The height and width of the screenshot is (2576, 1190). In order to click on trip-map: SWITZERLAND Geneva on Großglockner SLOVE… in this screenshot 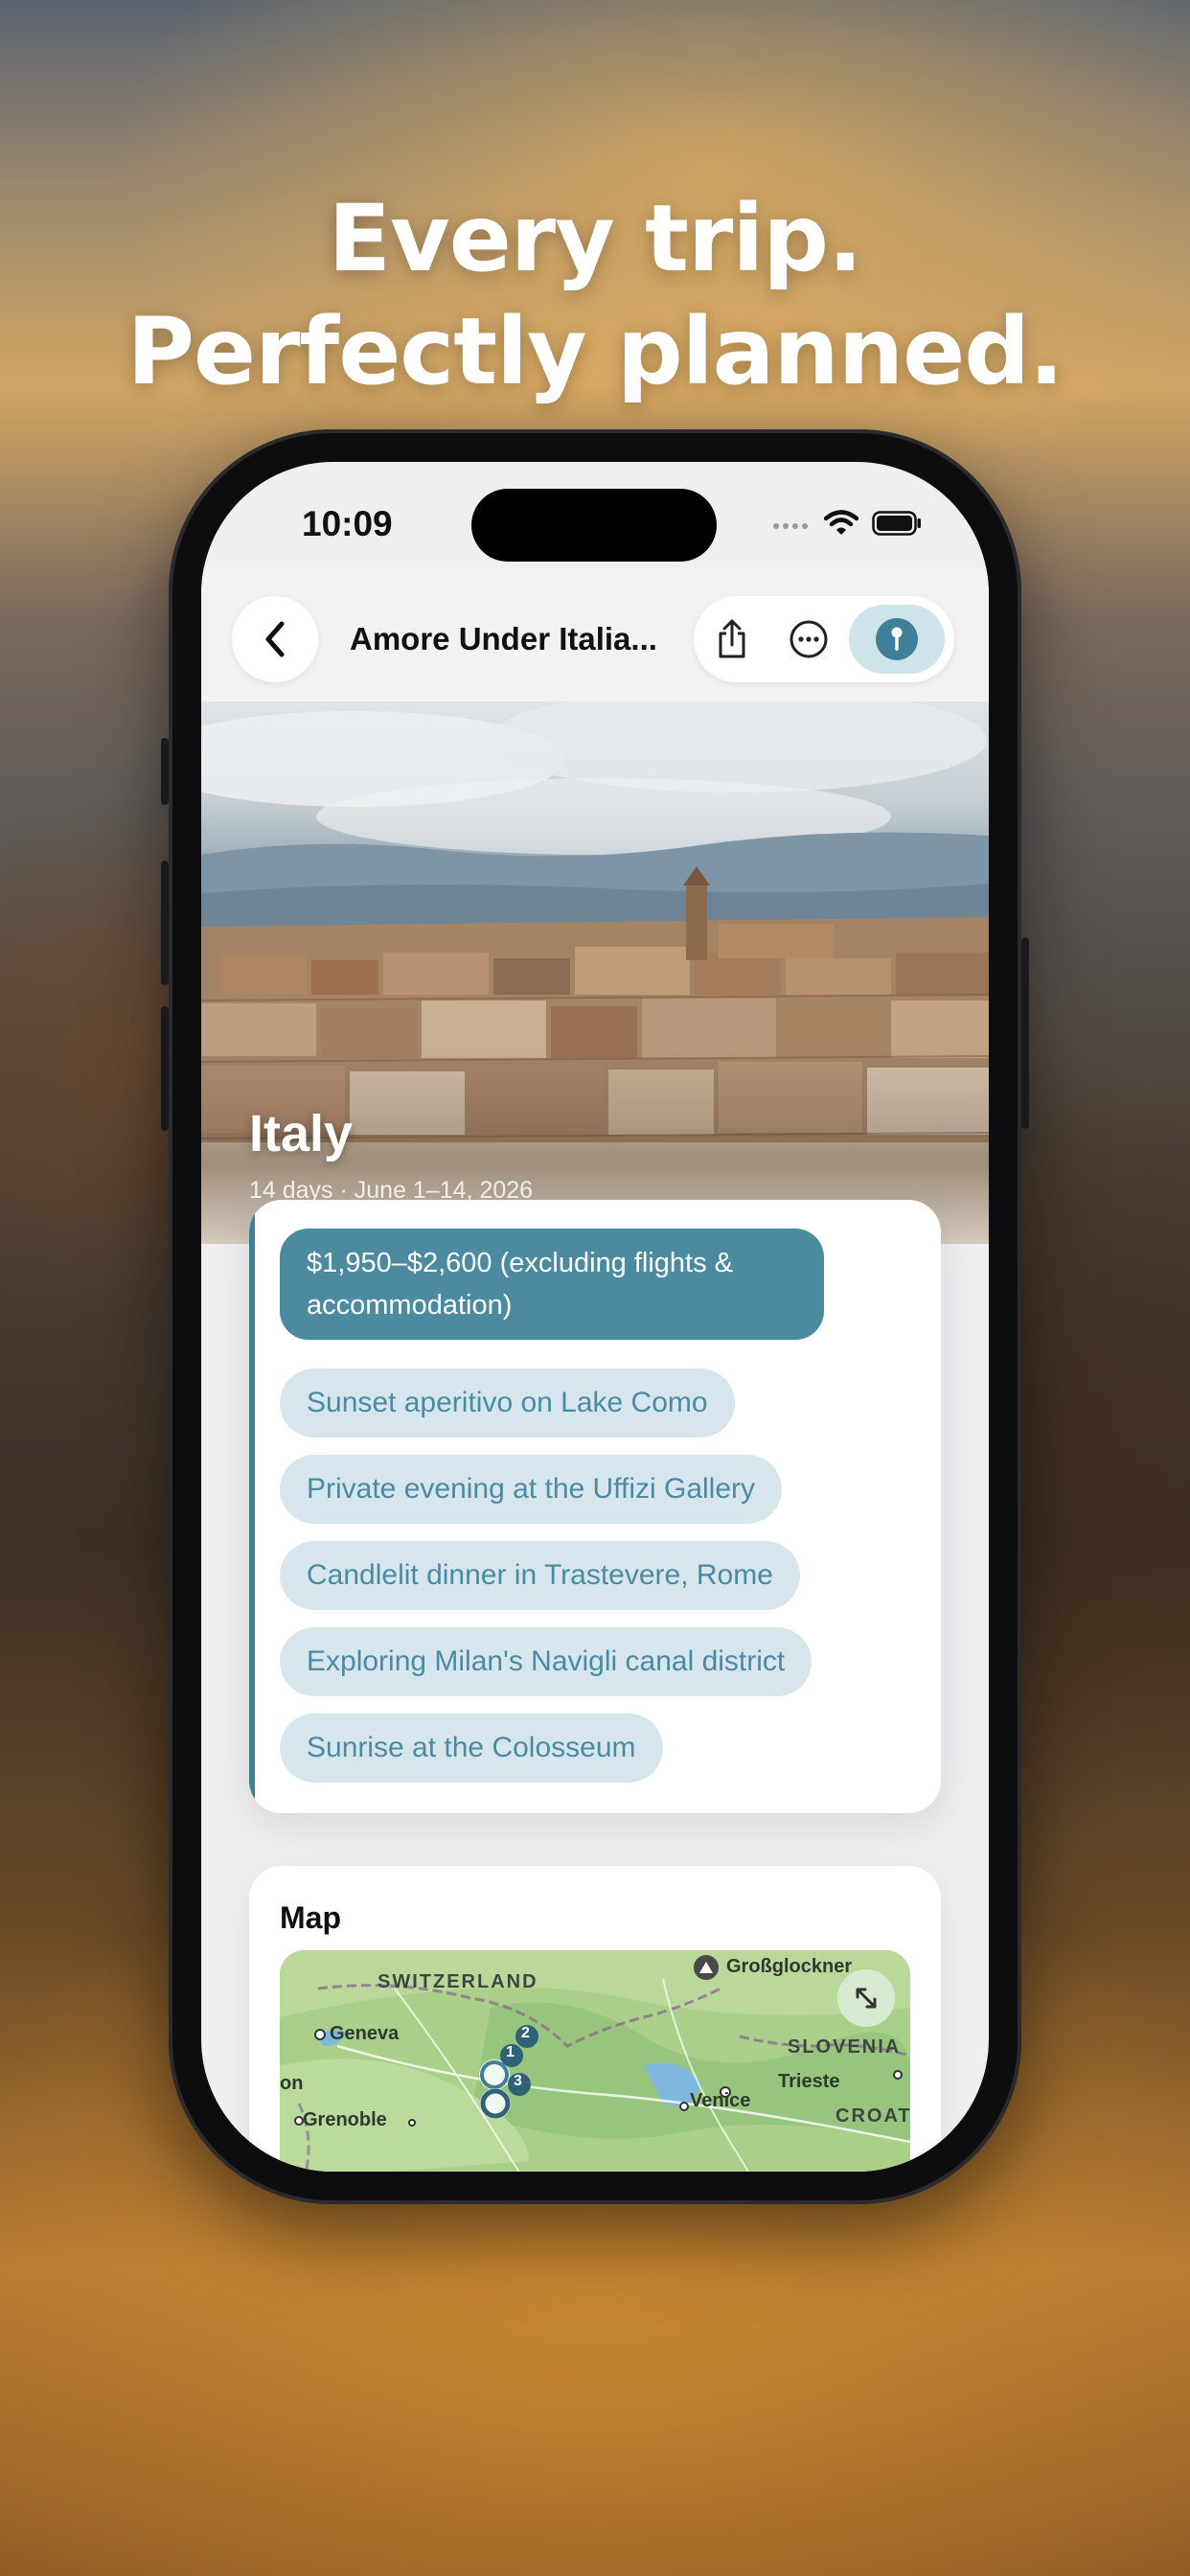, I will do `click(595, 2061)`.